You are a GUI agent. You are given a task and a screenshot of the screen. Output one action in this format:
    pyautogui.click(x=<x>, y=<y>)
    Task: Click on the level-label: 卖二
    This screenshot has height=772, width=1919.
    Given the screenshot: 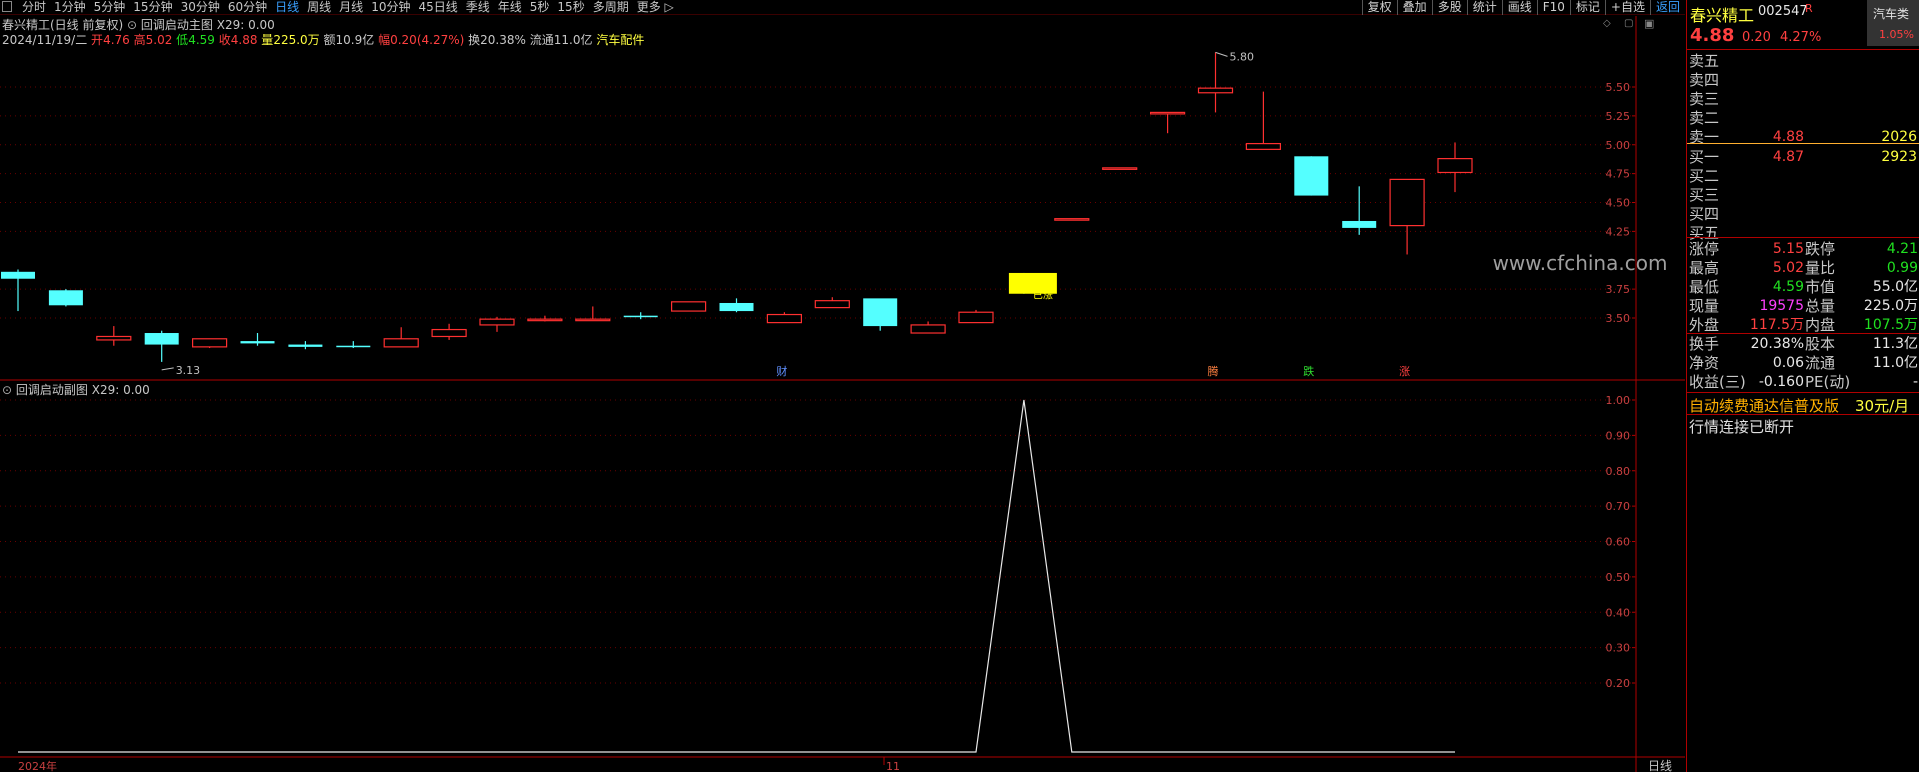 What is the action you would take?
    pyautogui.click(x=1704, y=118)
    